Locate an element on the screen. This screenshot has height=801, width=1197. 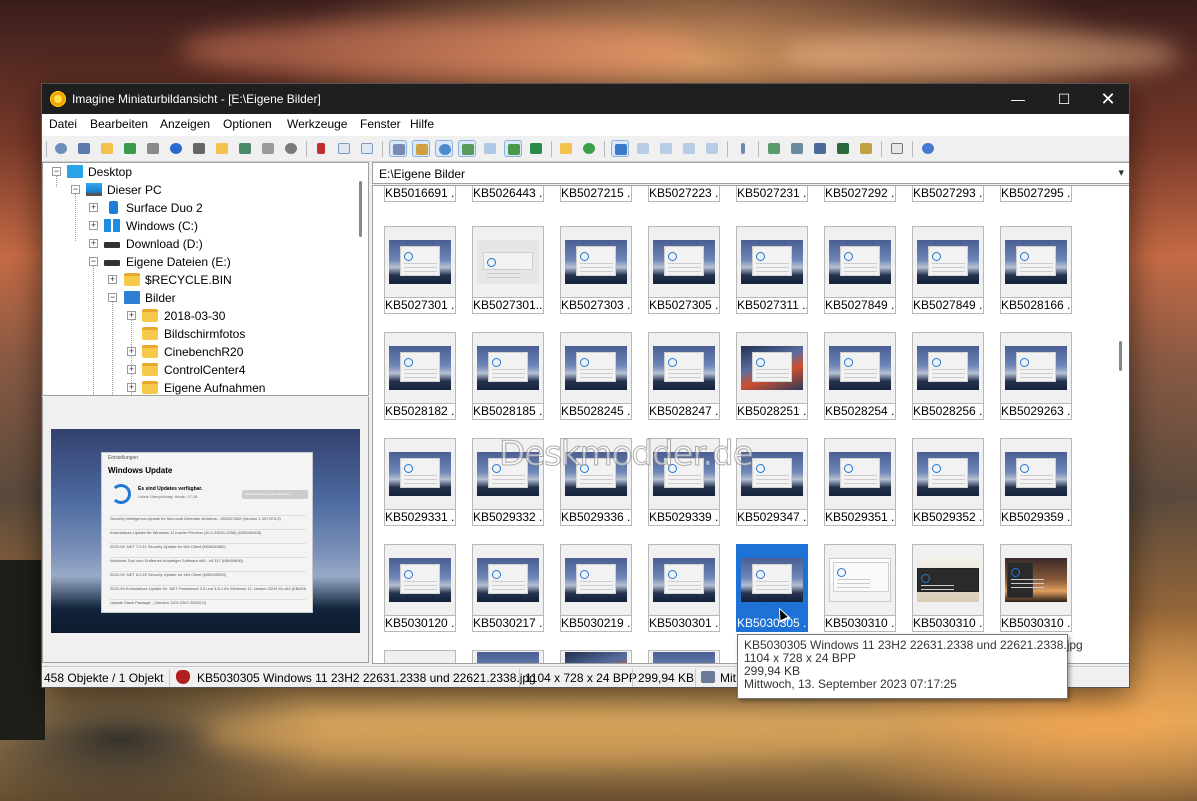
maximize-button: ☐ is located at coordinates (1064, 99).